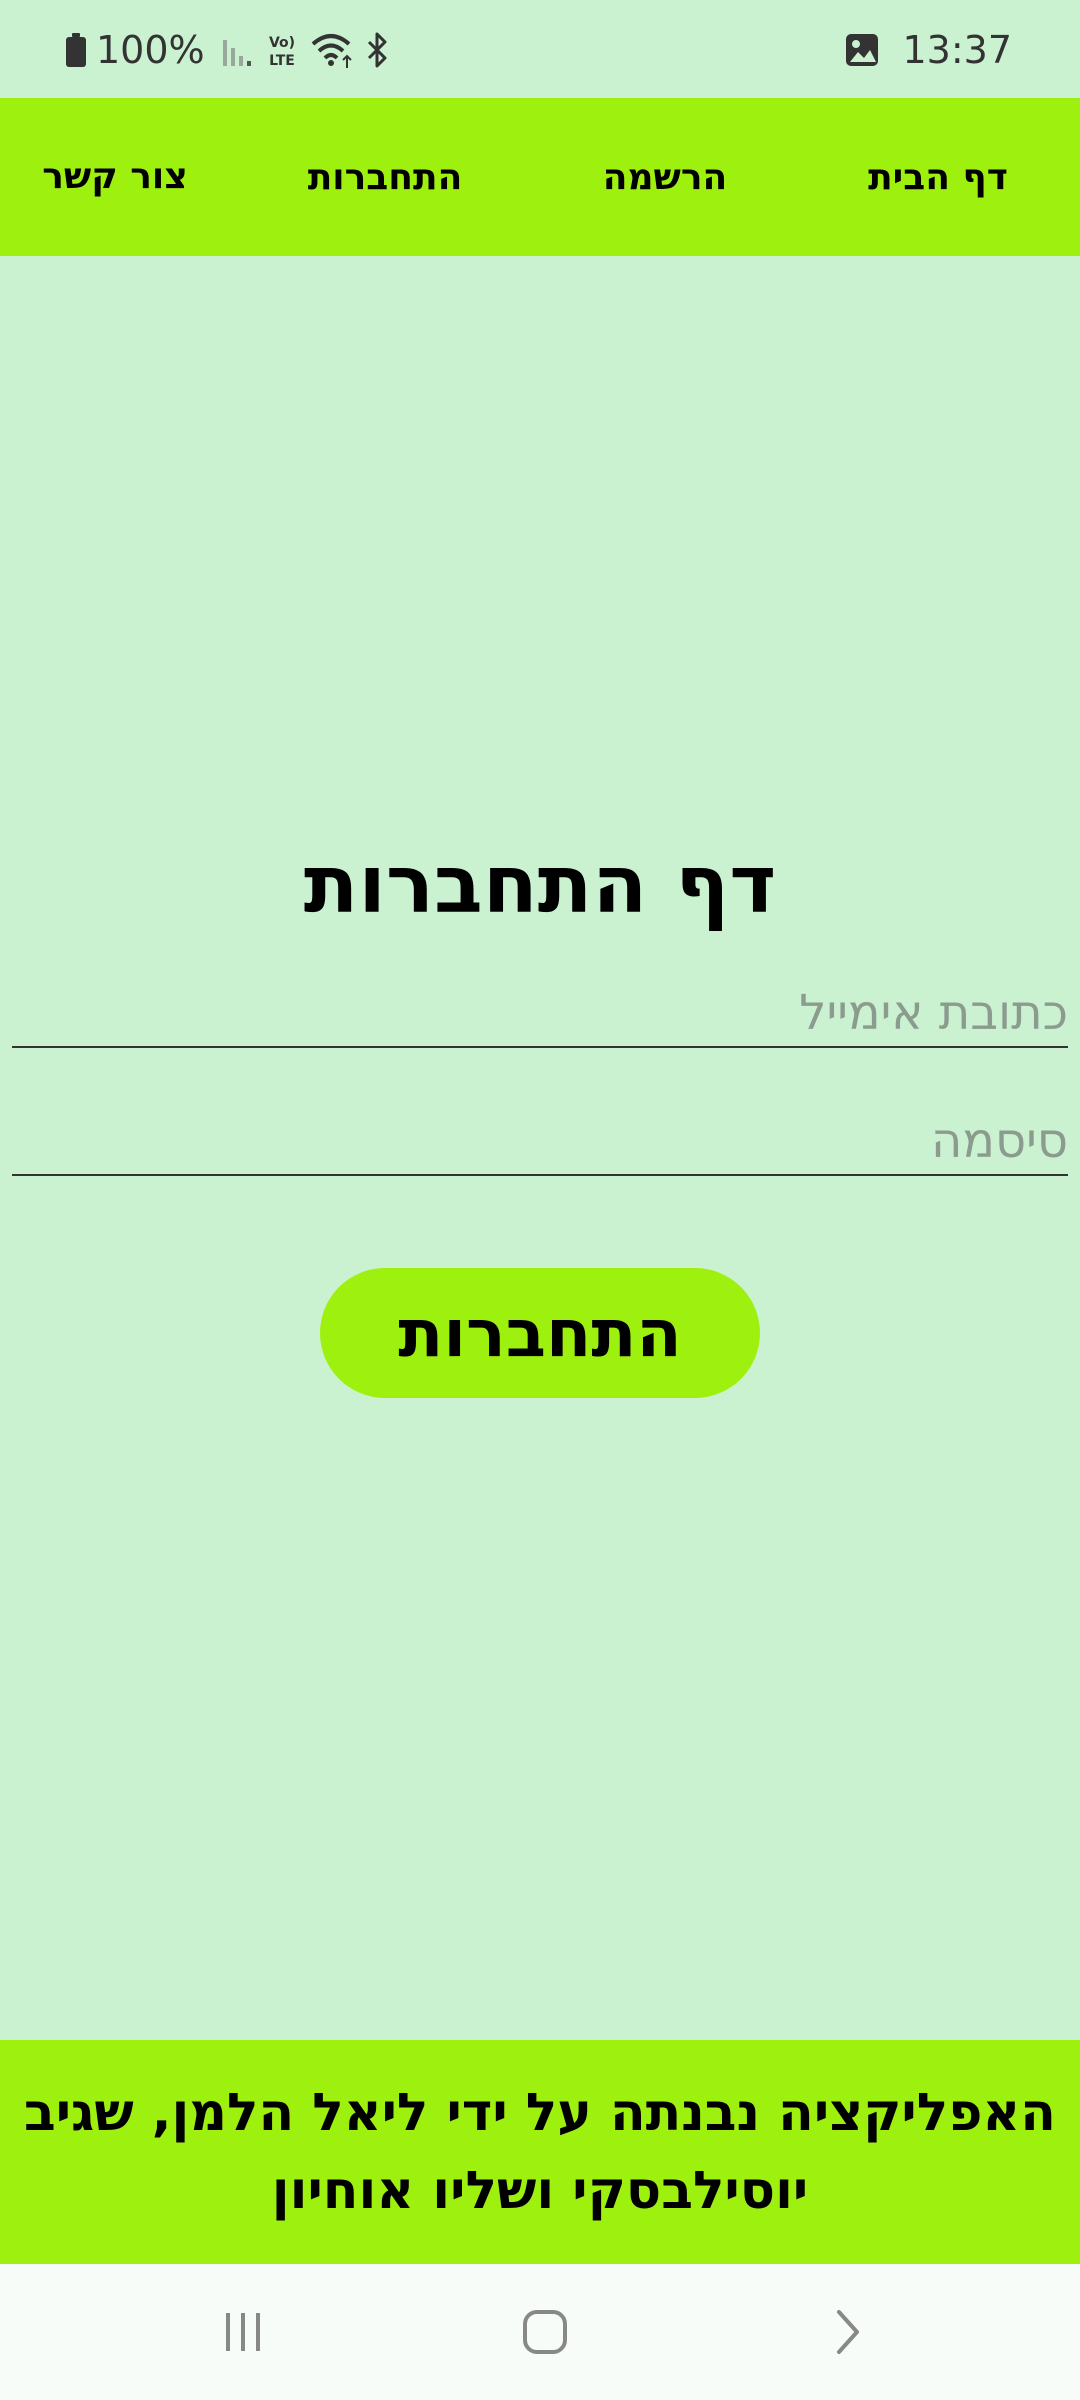 This screenshot has width=1080, height=2400. I want to click on home-icon, so click(545, 2332).